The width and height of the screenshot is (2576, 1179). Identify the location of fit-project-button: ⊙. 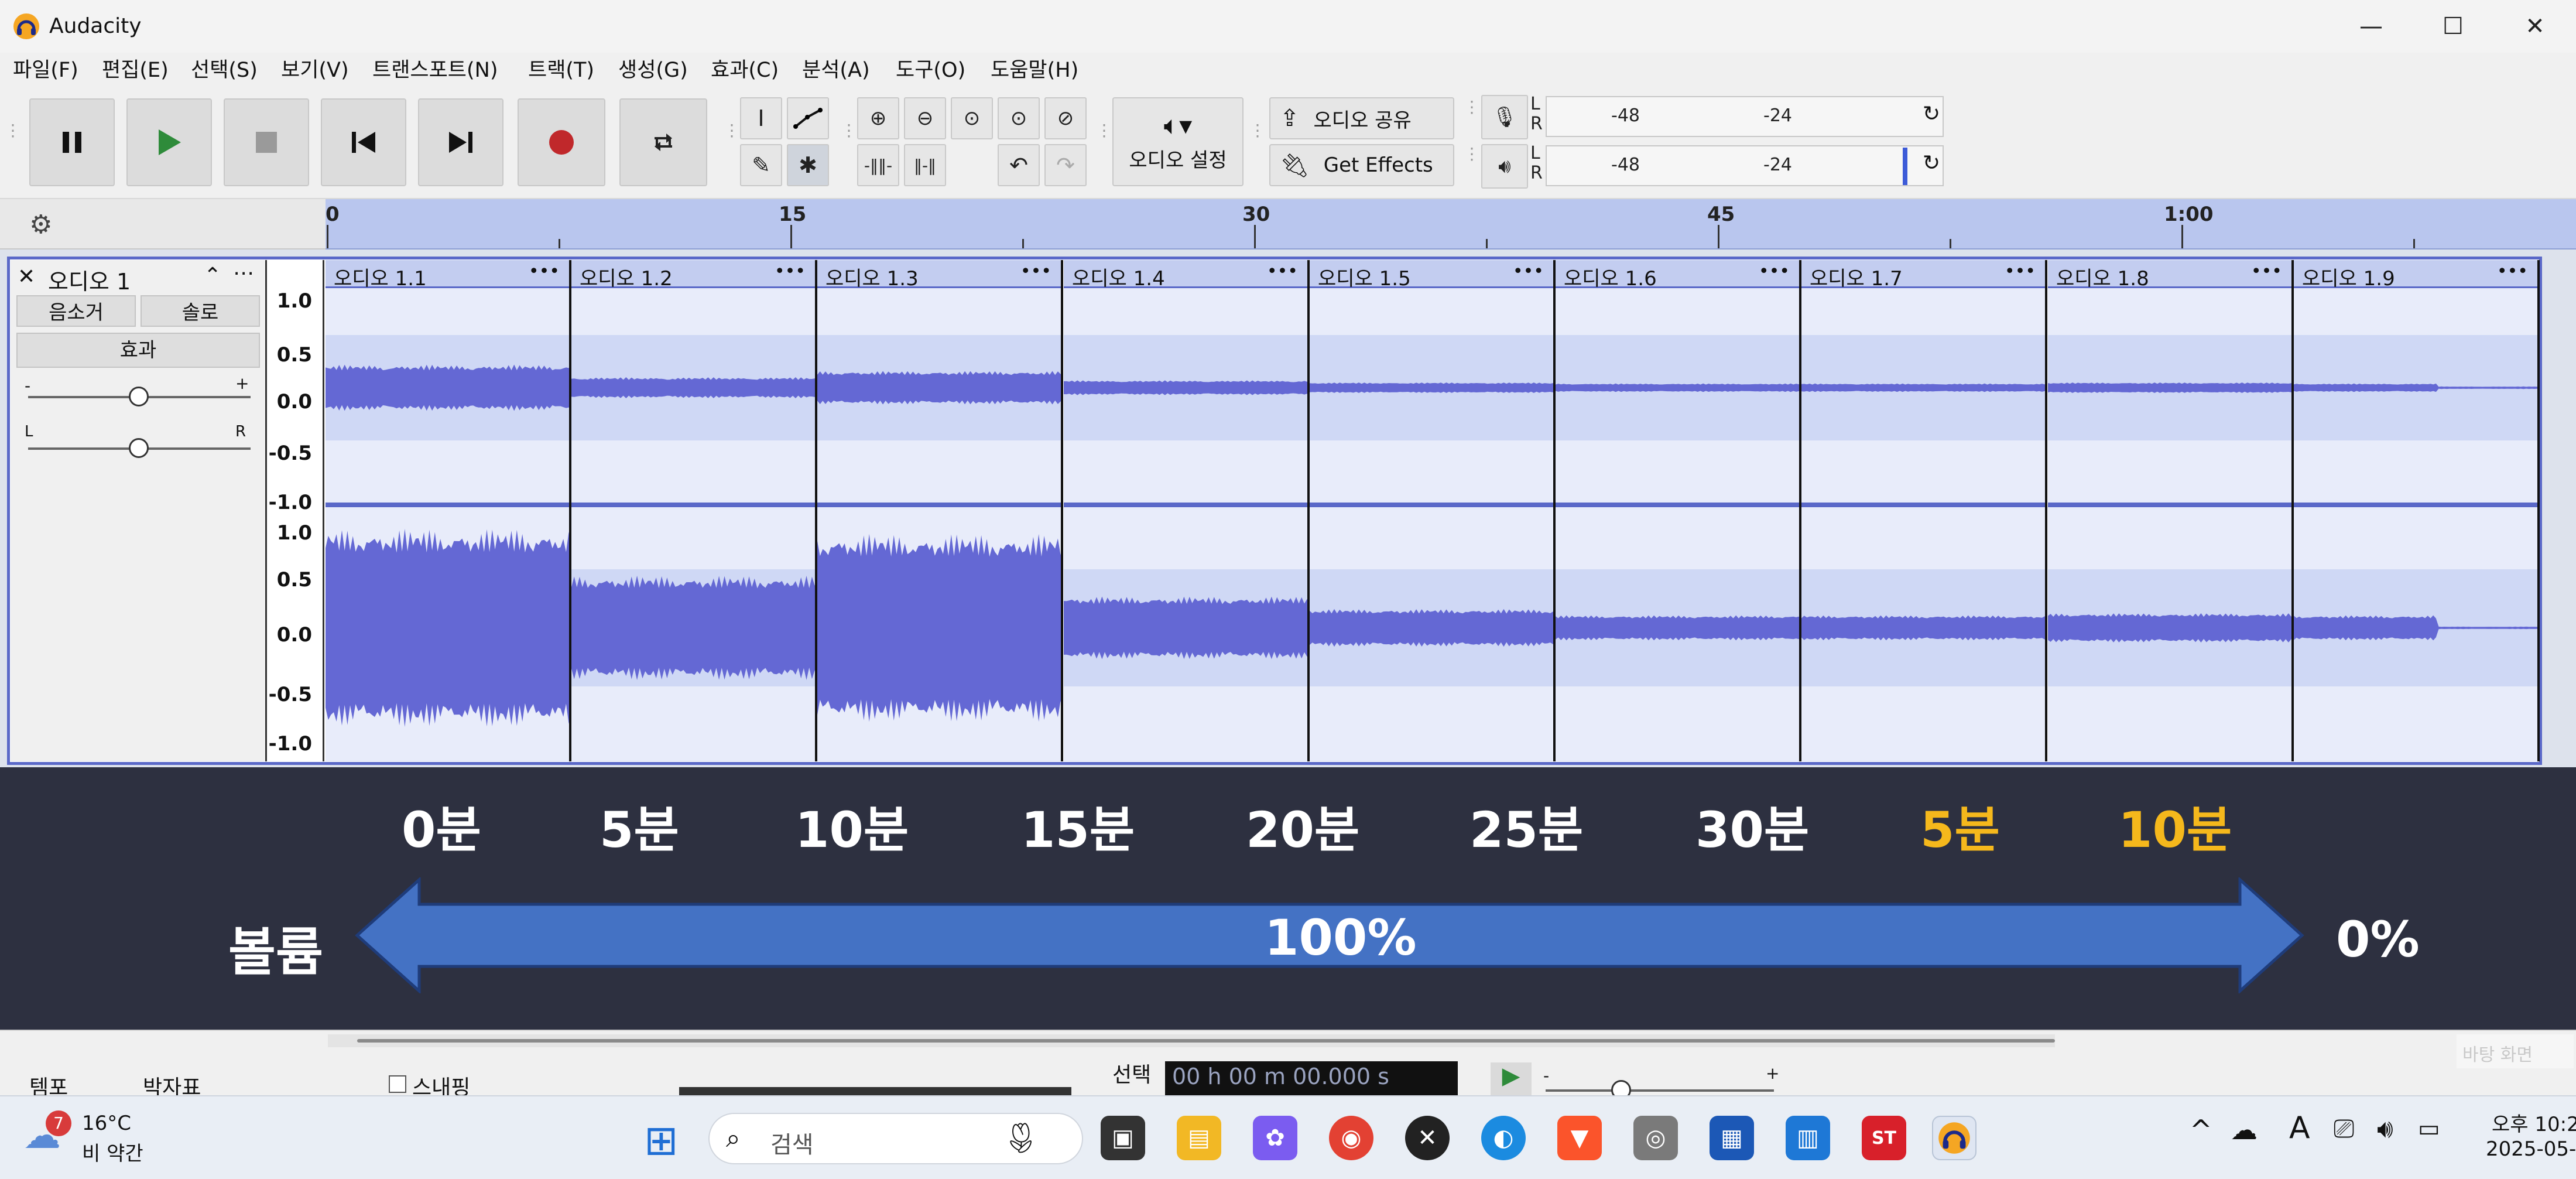
(1019, 118).